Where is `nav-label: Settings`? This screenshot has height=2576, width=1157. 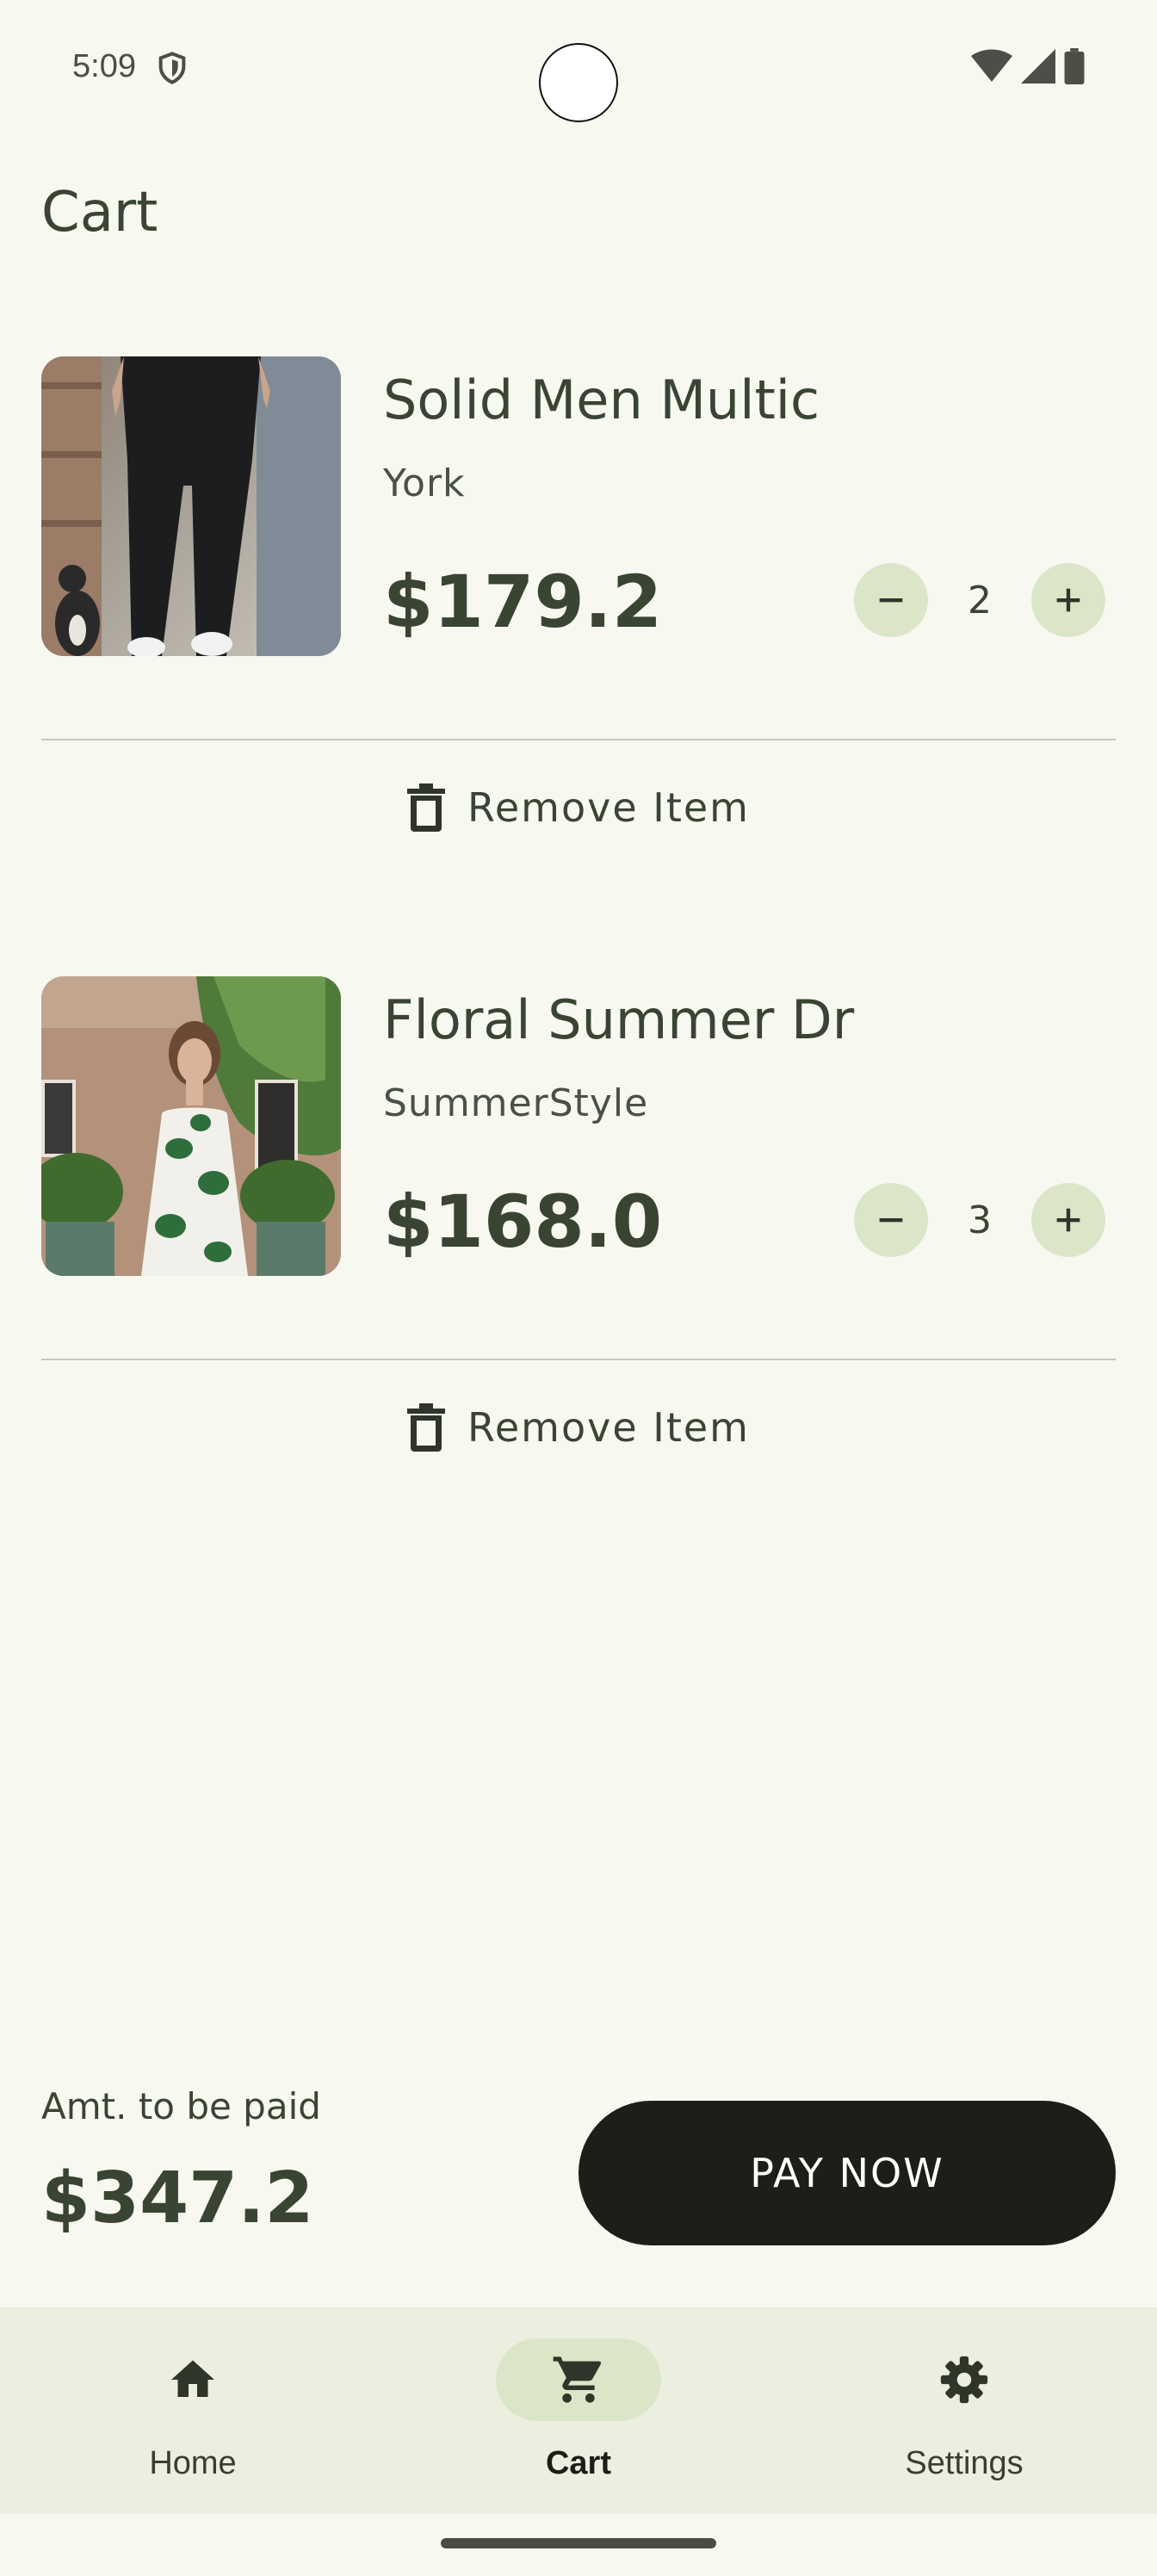
nav-label: Settings is located at coordinates (965, 2463).